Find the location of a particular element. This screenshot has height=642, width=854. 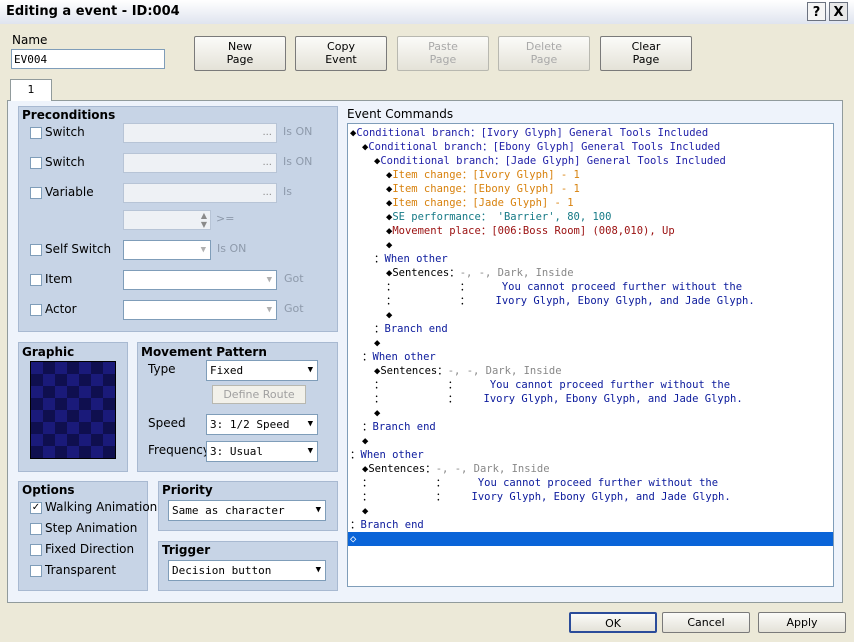

switch2-checkbox is located at coordinates (36, 163).